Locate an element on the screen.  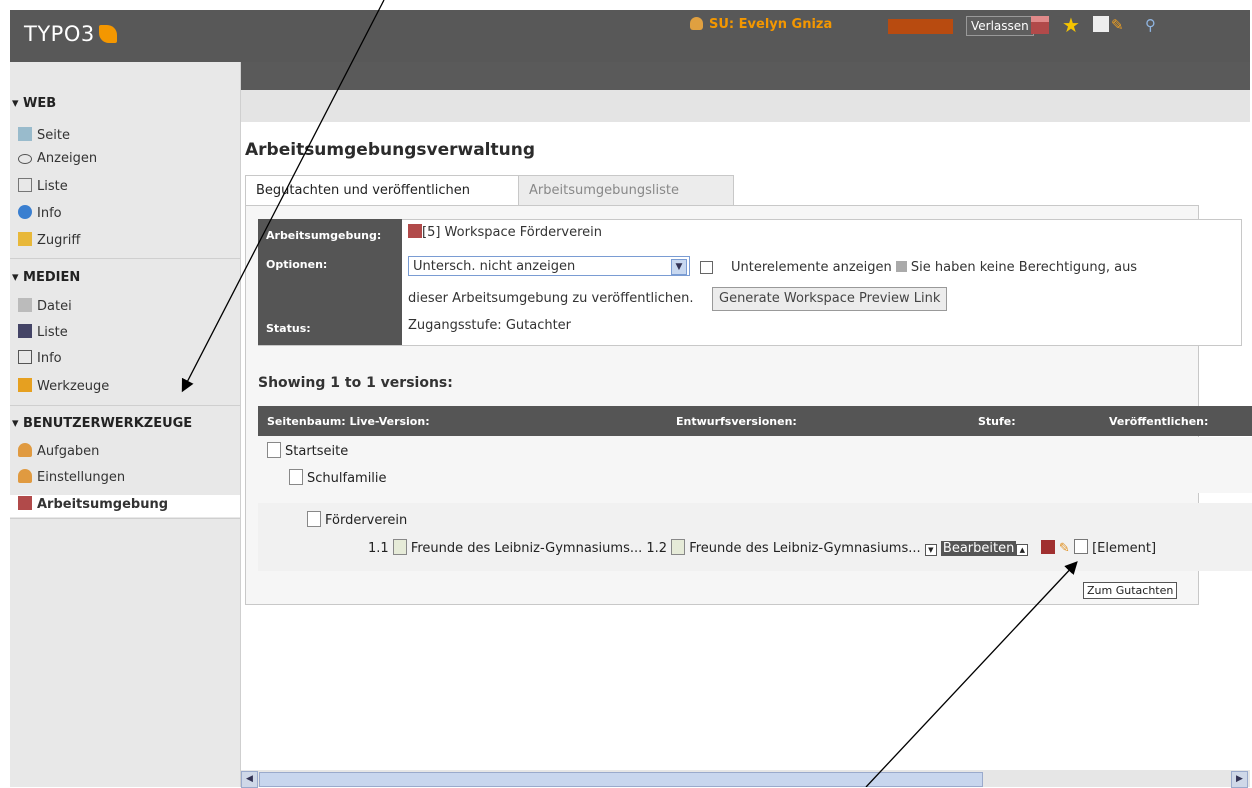
history-icon is located at coordinates (1080, 546).